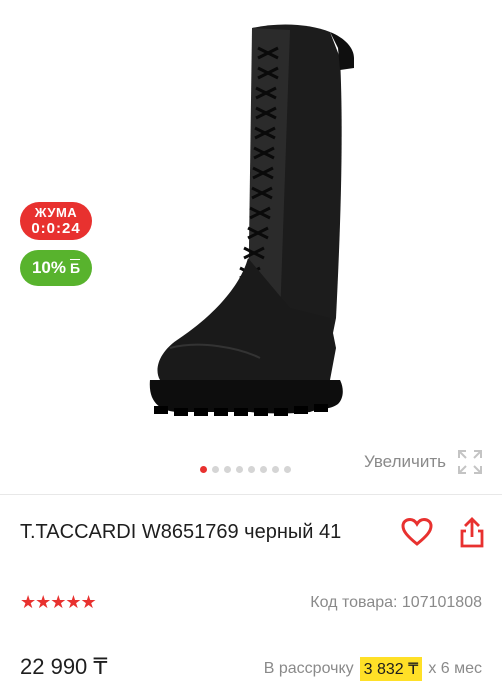 The image size is (502, 700). Describe the element at coordinates (470, 462) in the screenshot. I see `expand-icon` at that location.